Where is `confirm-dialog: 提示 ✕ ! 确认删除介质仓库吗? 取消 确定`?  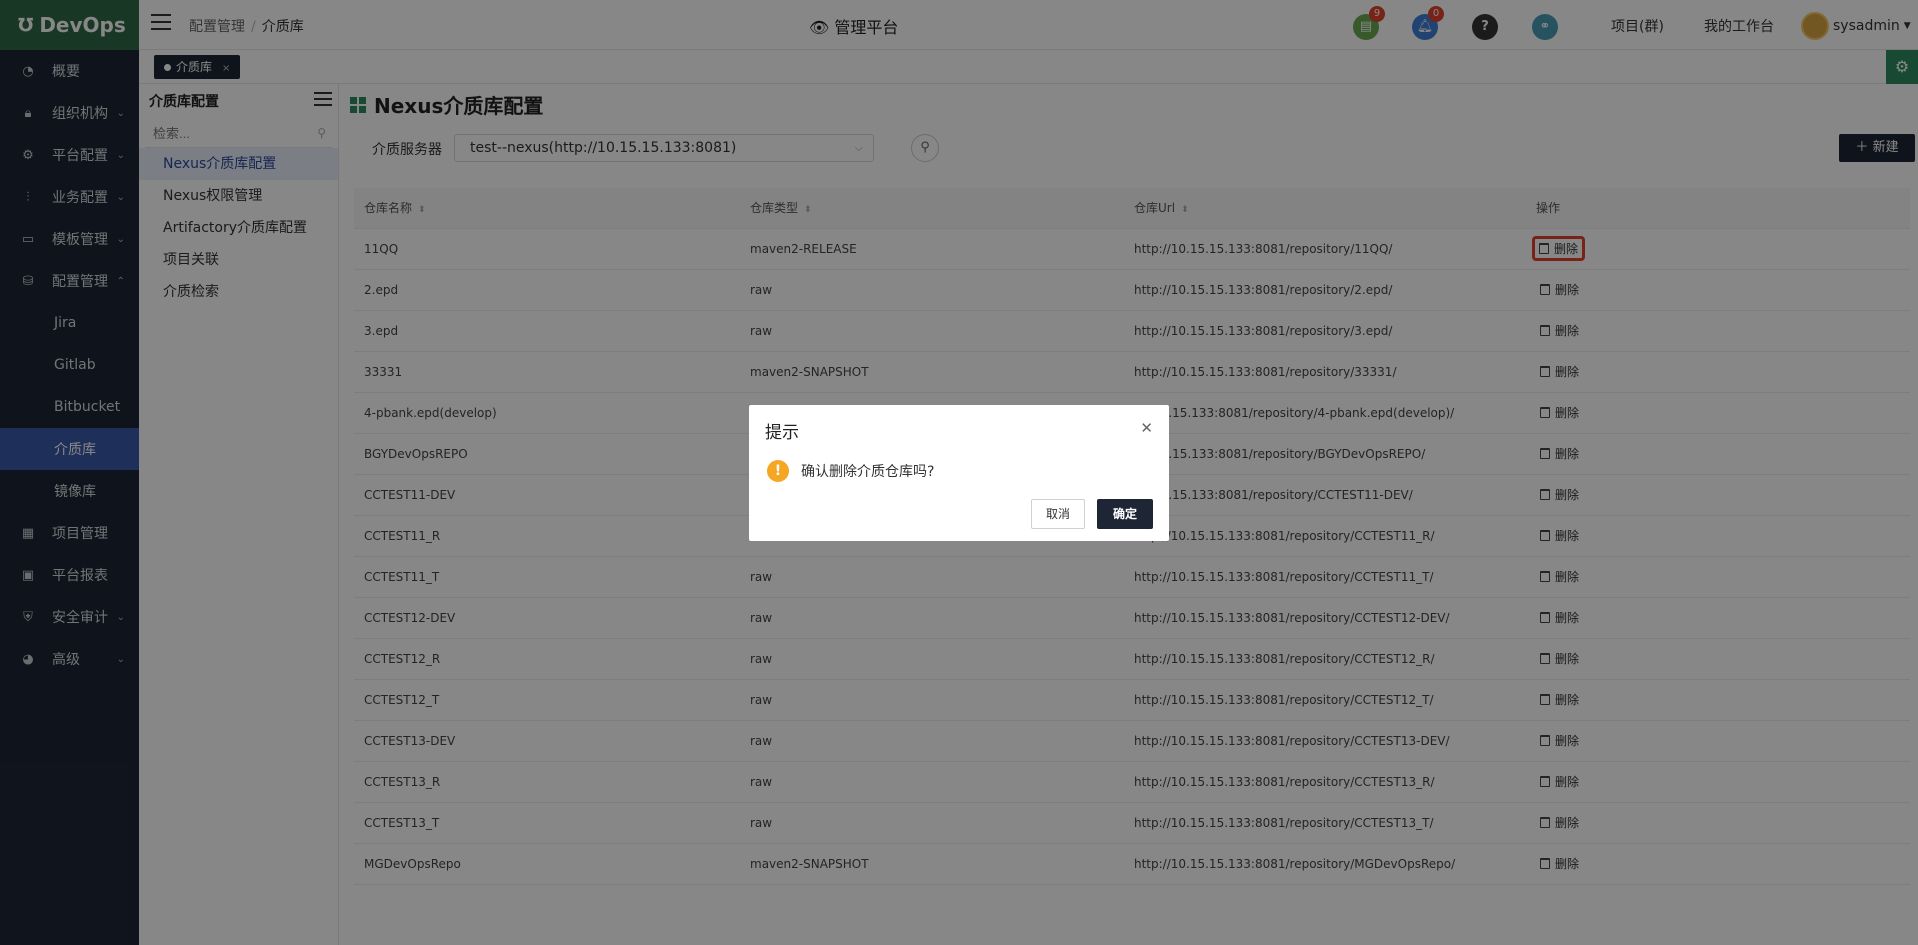 confirm-dialog: 提示 ✕ ! 确认删除介质仓库吗? 取消 确定 is located at coordinates (959, 473).